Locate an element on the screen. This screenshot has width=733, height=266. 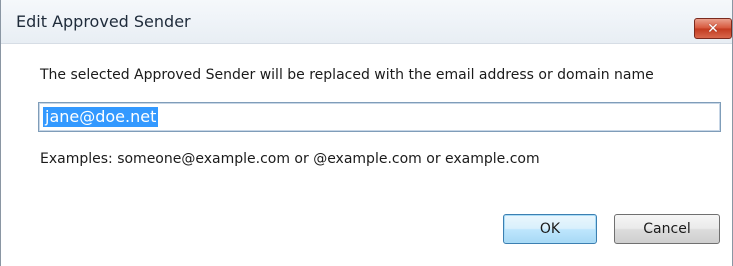
close-icon: ✕ is located at coordinates (713, 28).